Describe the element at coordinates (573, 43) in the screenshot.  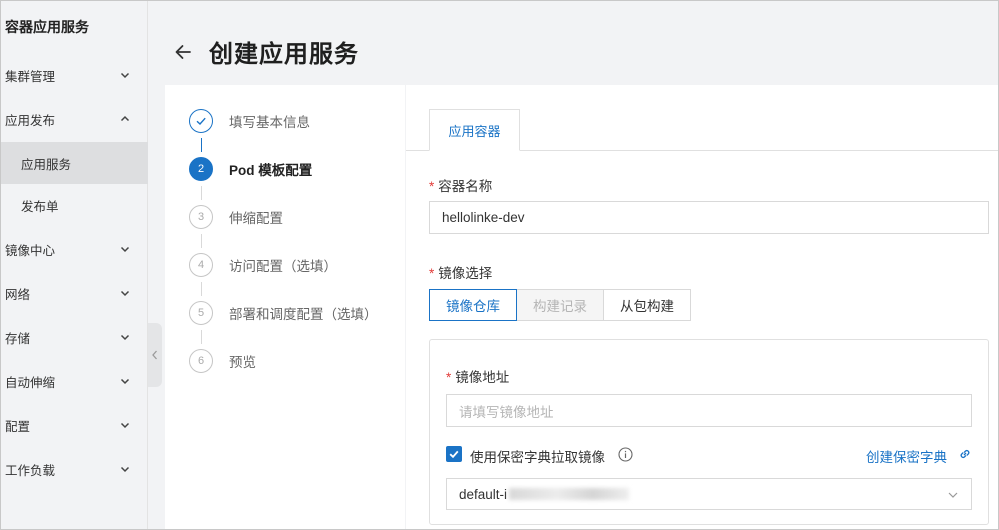
I see `page-header: 创建应用服务` at that location.